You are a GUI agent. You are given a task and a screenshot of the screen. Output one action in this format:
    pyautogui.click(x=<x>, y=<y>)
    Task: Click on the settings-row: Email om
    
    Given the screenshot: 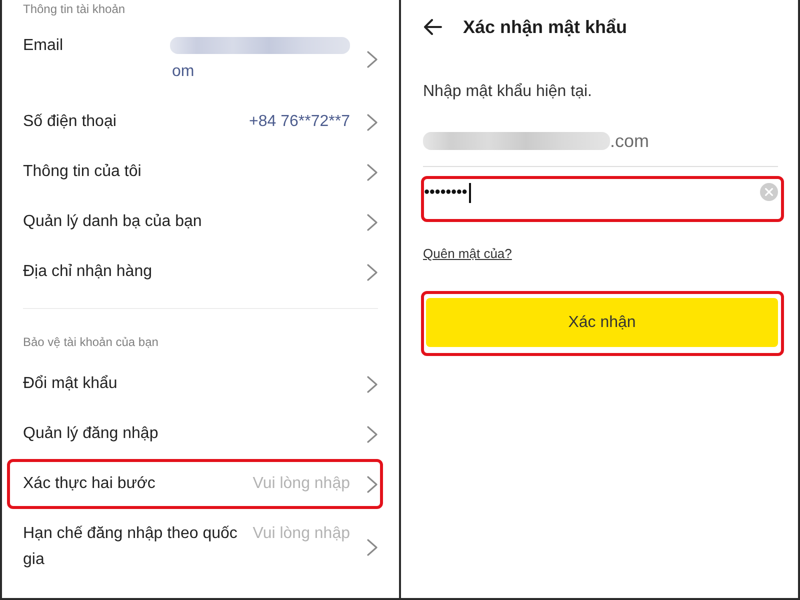 What is the action you would take?
    pyautogui.click(x=195, y=59)
    